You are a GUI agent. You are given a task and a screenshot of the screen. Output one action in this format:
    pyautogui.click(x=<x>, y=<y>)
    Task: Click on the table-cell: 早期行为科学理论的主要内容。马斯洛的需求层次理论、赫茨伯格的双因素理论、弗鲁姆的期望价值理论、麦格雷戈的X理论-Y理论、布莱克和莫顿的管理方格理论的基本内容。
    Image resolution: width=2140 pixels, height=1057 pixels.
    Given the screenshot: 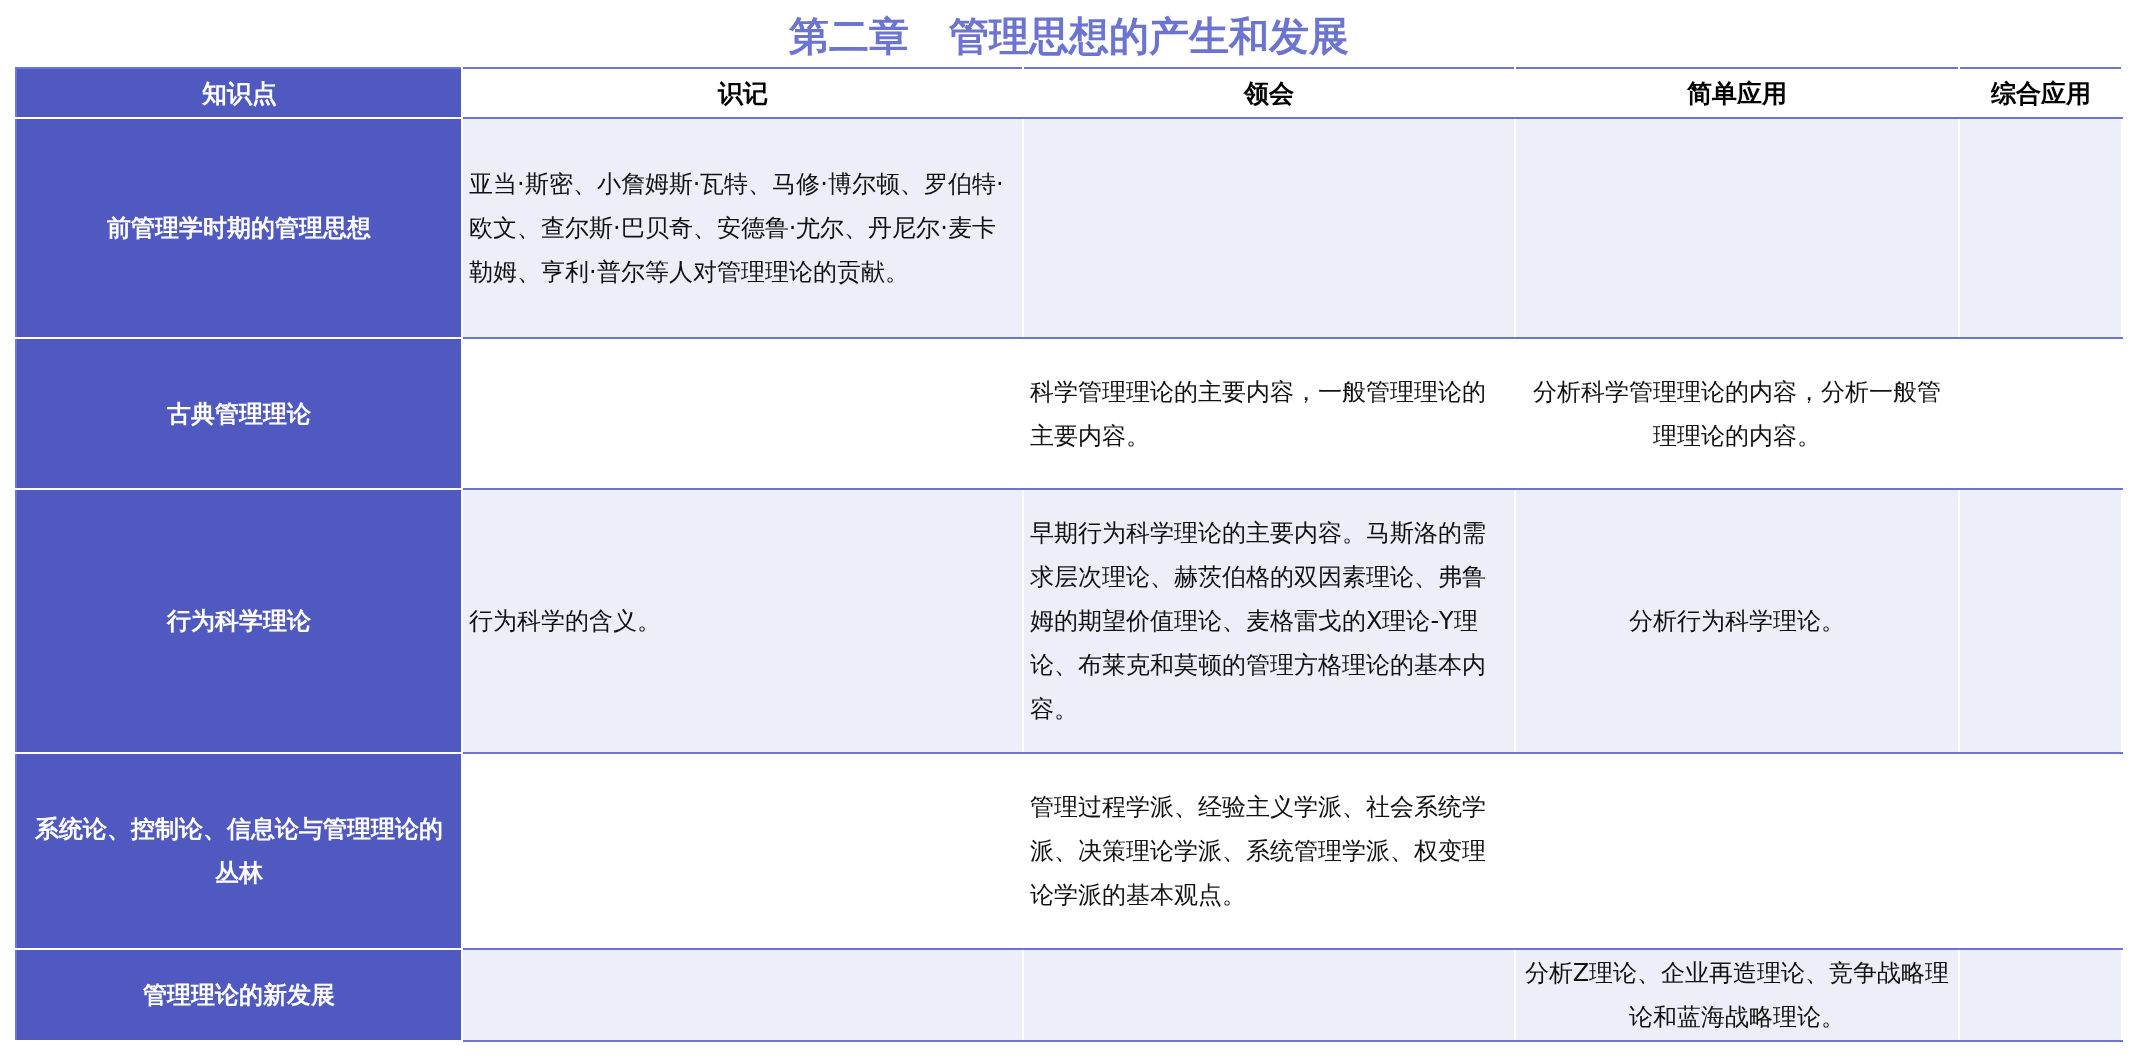 What is the action you would take?
    pyautogui.click(x=1269, y=621)
    